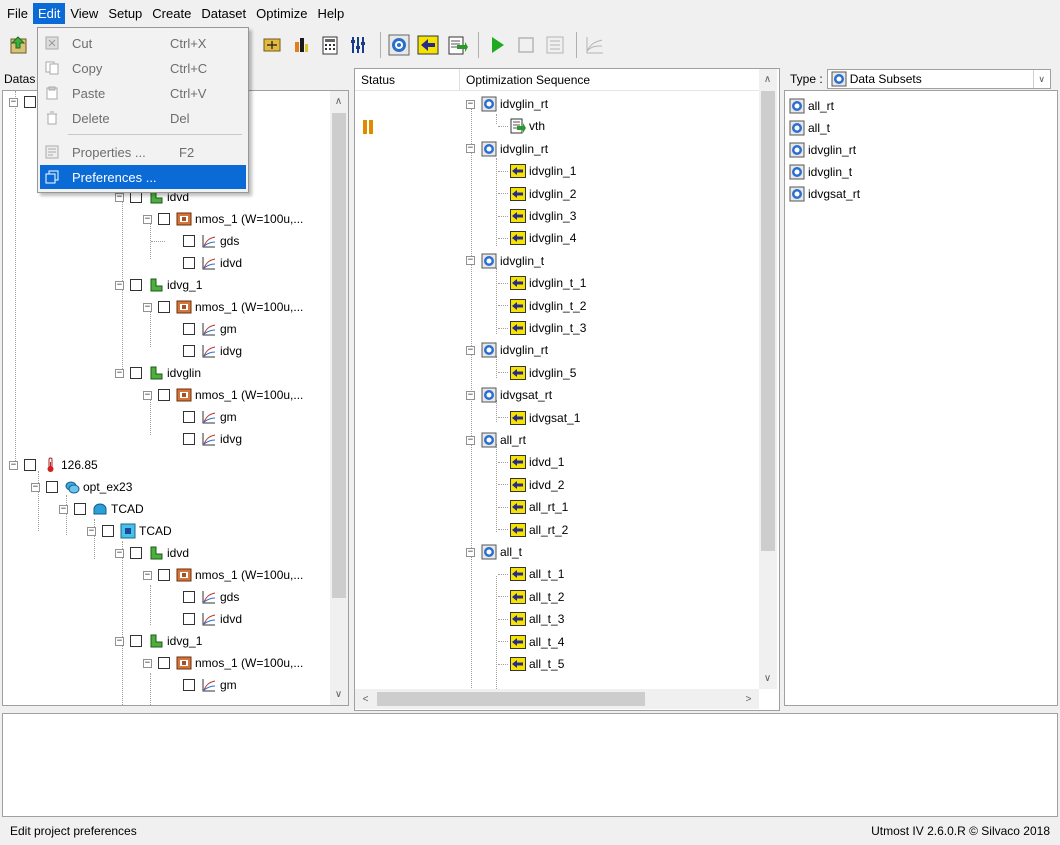 This screenshot has width=1060, height=845. Describe the element at coordinates (399, 45) in the screenshot. I see `target-icon` at that location.